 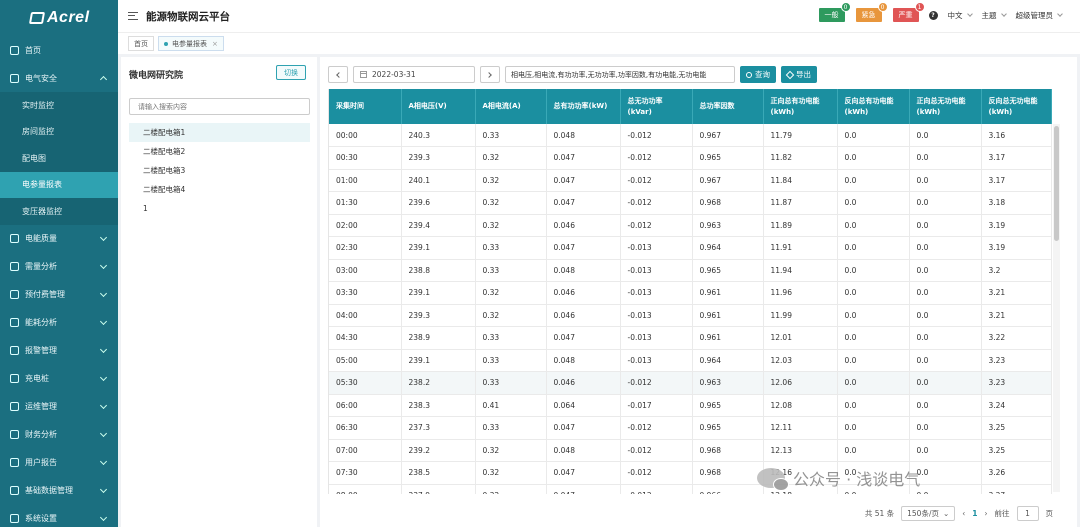 What do you see at coordinates (59, 463) in the screenshot?
I see `sidebar-item-10: 用户报告` at bounding box center [59, 463].